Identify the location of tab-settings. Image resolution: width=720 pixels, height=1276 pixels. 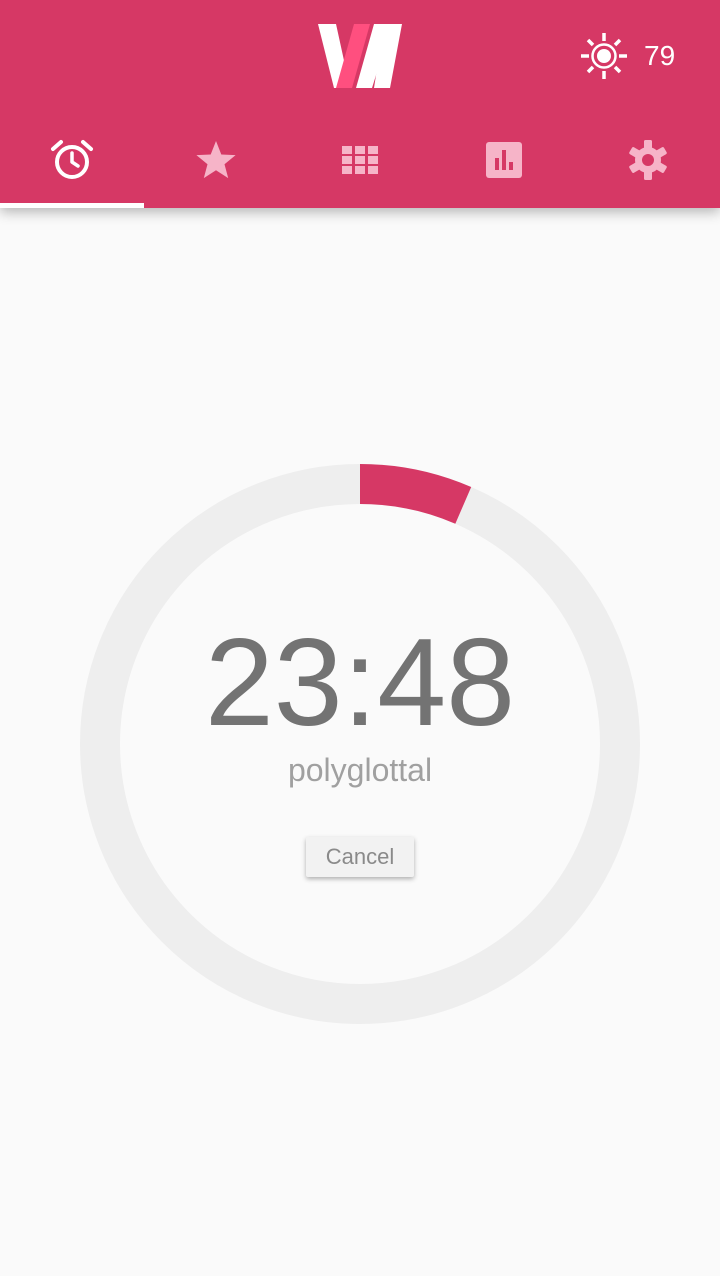
(648, 160).